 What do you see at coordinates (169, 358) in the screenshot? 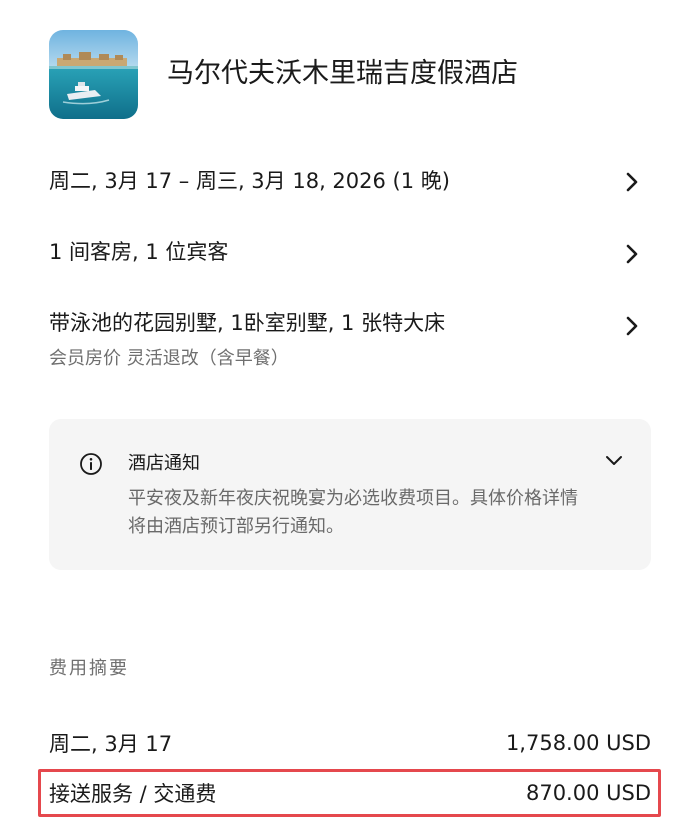
I see `rate-plan: 会员房价 灵活退改（含早餐）` at bounding box center [169, 358].